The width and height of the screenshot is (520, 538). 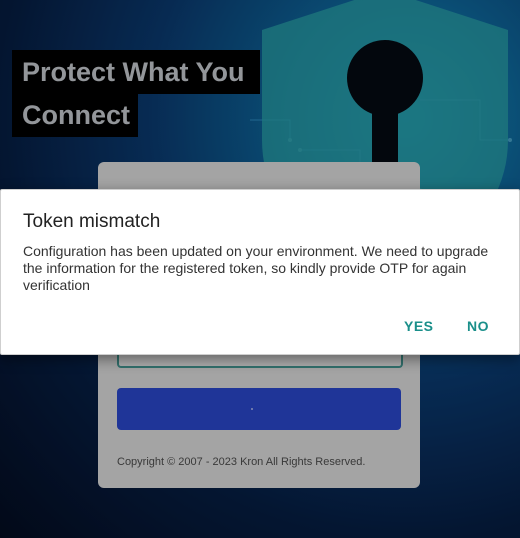 I want to click on dialog-title: Token mismatch, so click(x=92, y=221).